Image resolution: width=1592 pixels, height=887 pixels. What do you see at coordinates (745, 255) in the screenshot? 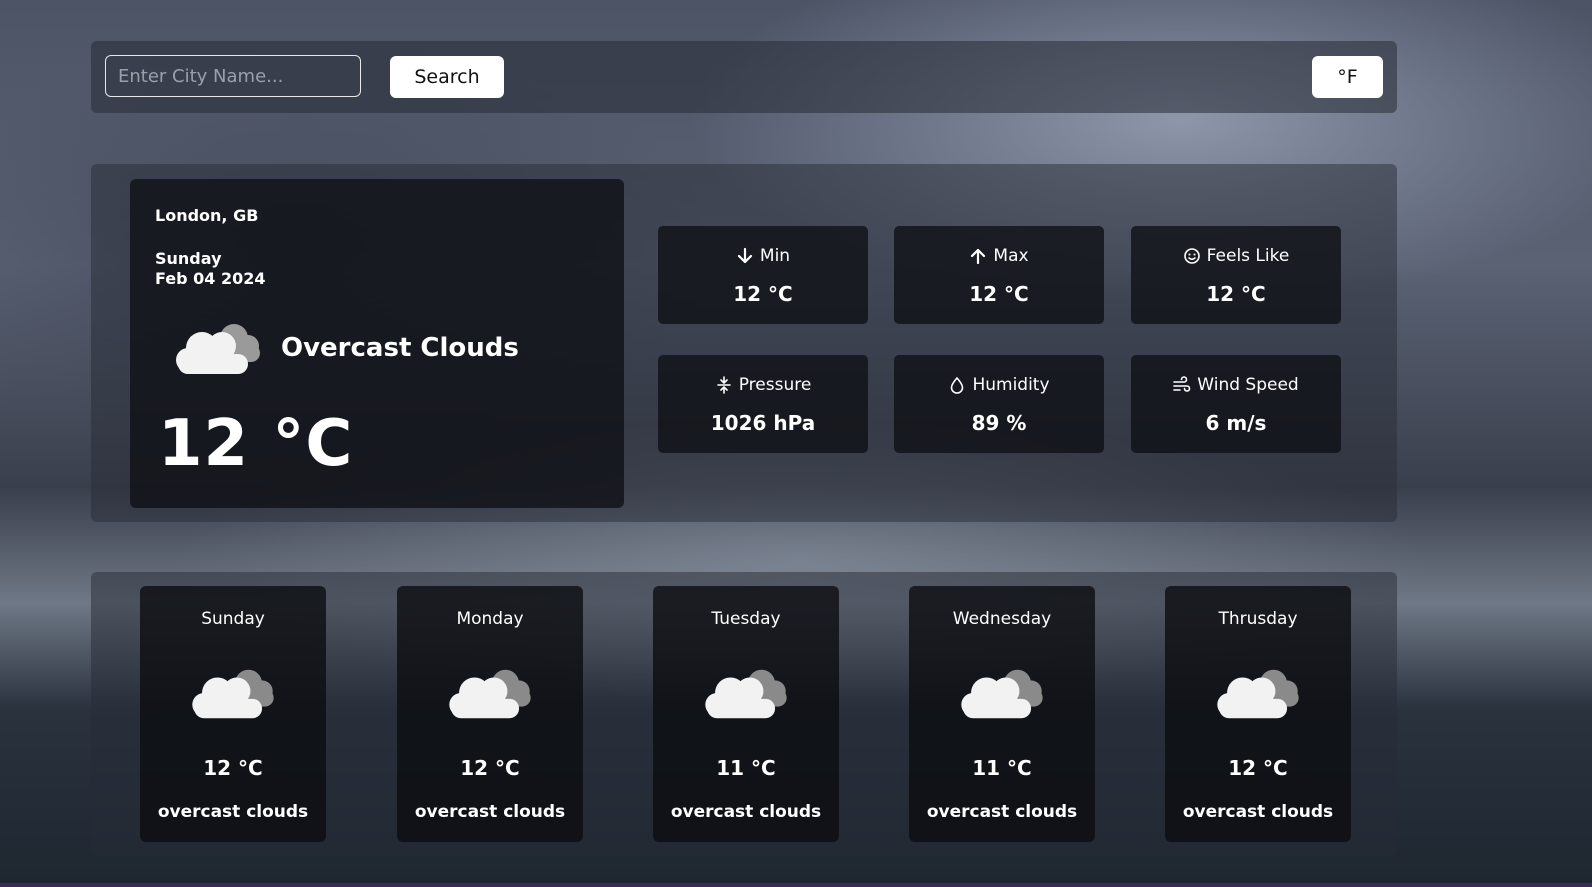
I see `arrow-down-icon` at bounding box center [745, 255].